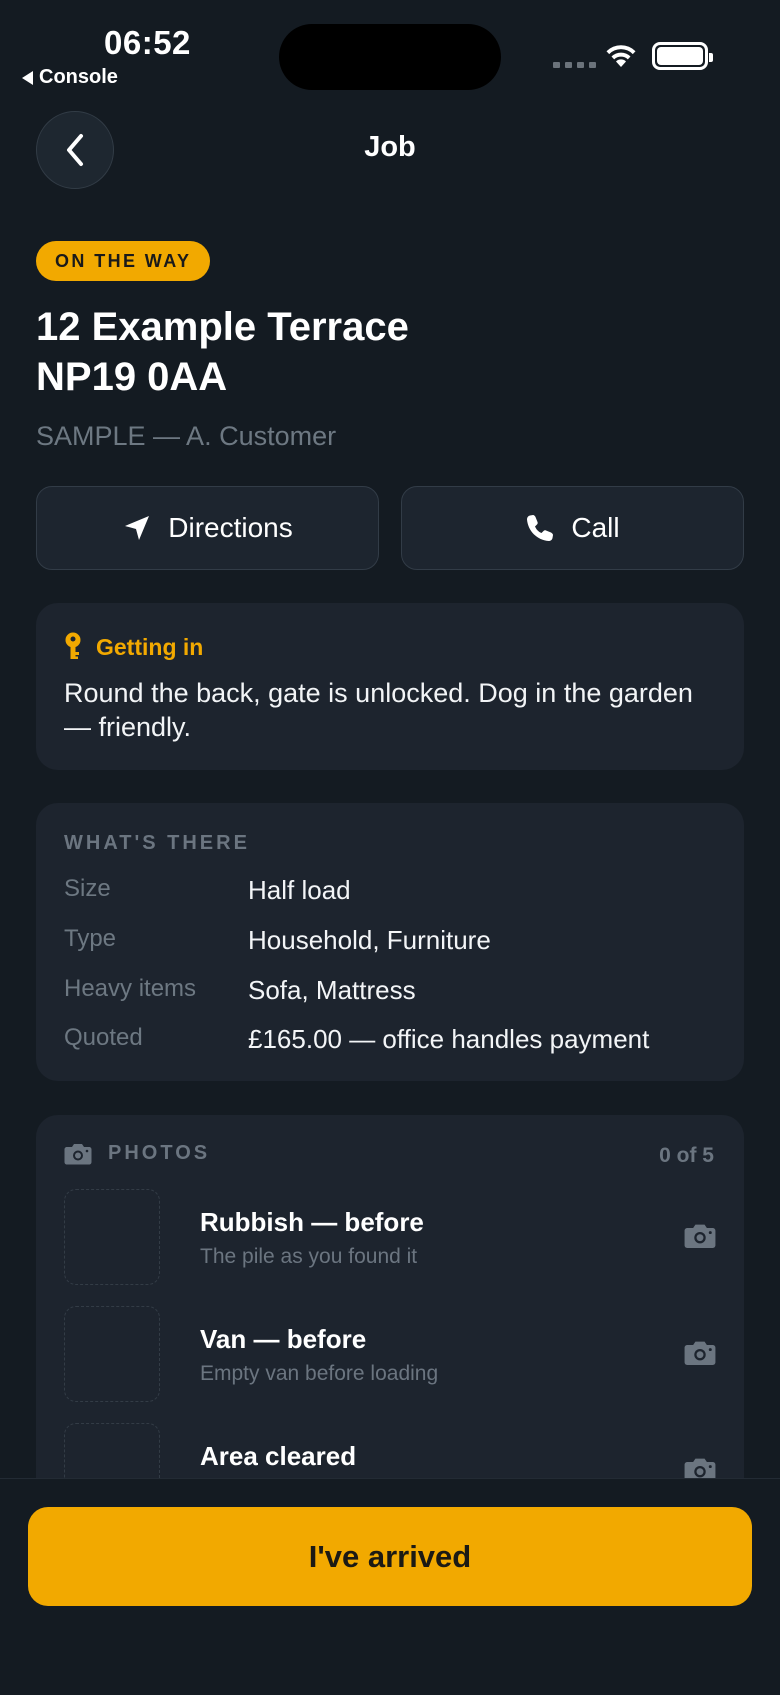  I want to click on getting-in-header: Getting in, so click(133, 647).